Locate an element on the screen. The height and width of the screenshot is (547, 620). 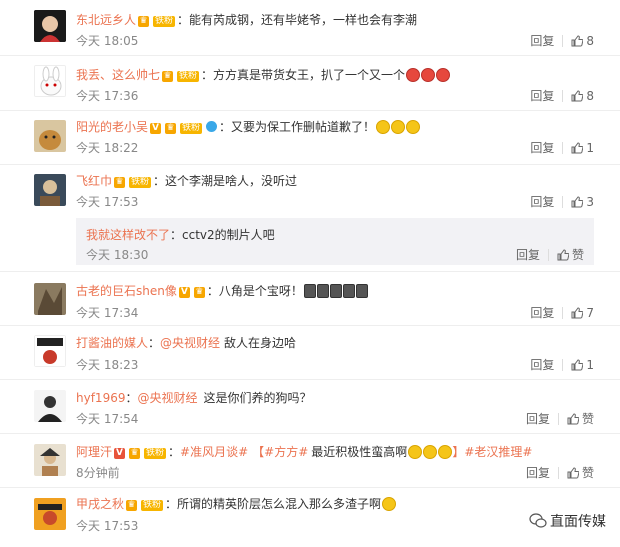
username: 古老的巨石shen像 is located at coordinates (126, 291).